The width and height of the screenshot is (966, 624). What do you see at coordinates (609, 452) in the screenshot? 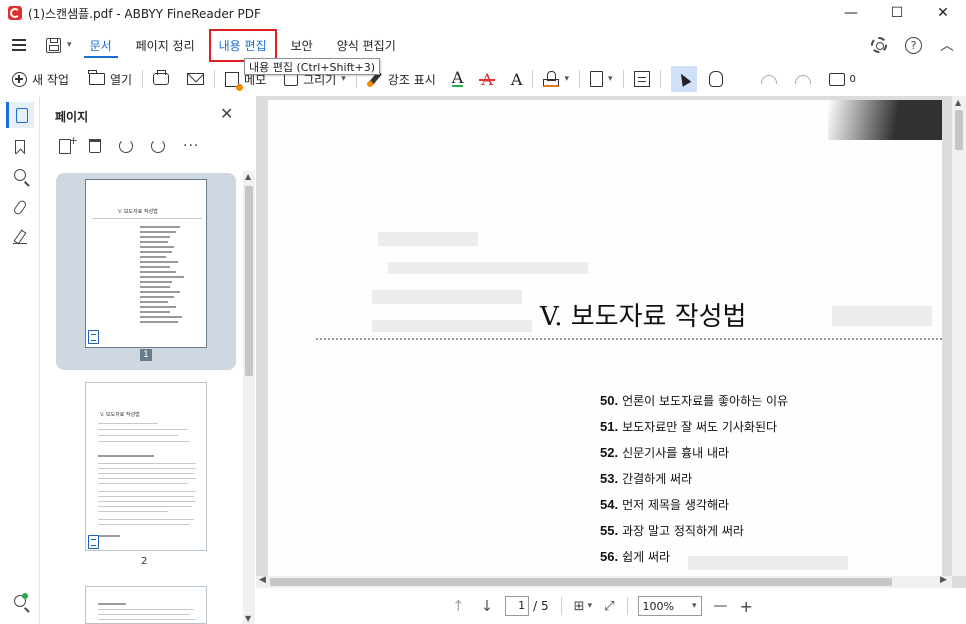
I see `toc-number: 52.` at bounding box center [609, 452].